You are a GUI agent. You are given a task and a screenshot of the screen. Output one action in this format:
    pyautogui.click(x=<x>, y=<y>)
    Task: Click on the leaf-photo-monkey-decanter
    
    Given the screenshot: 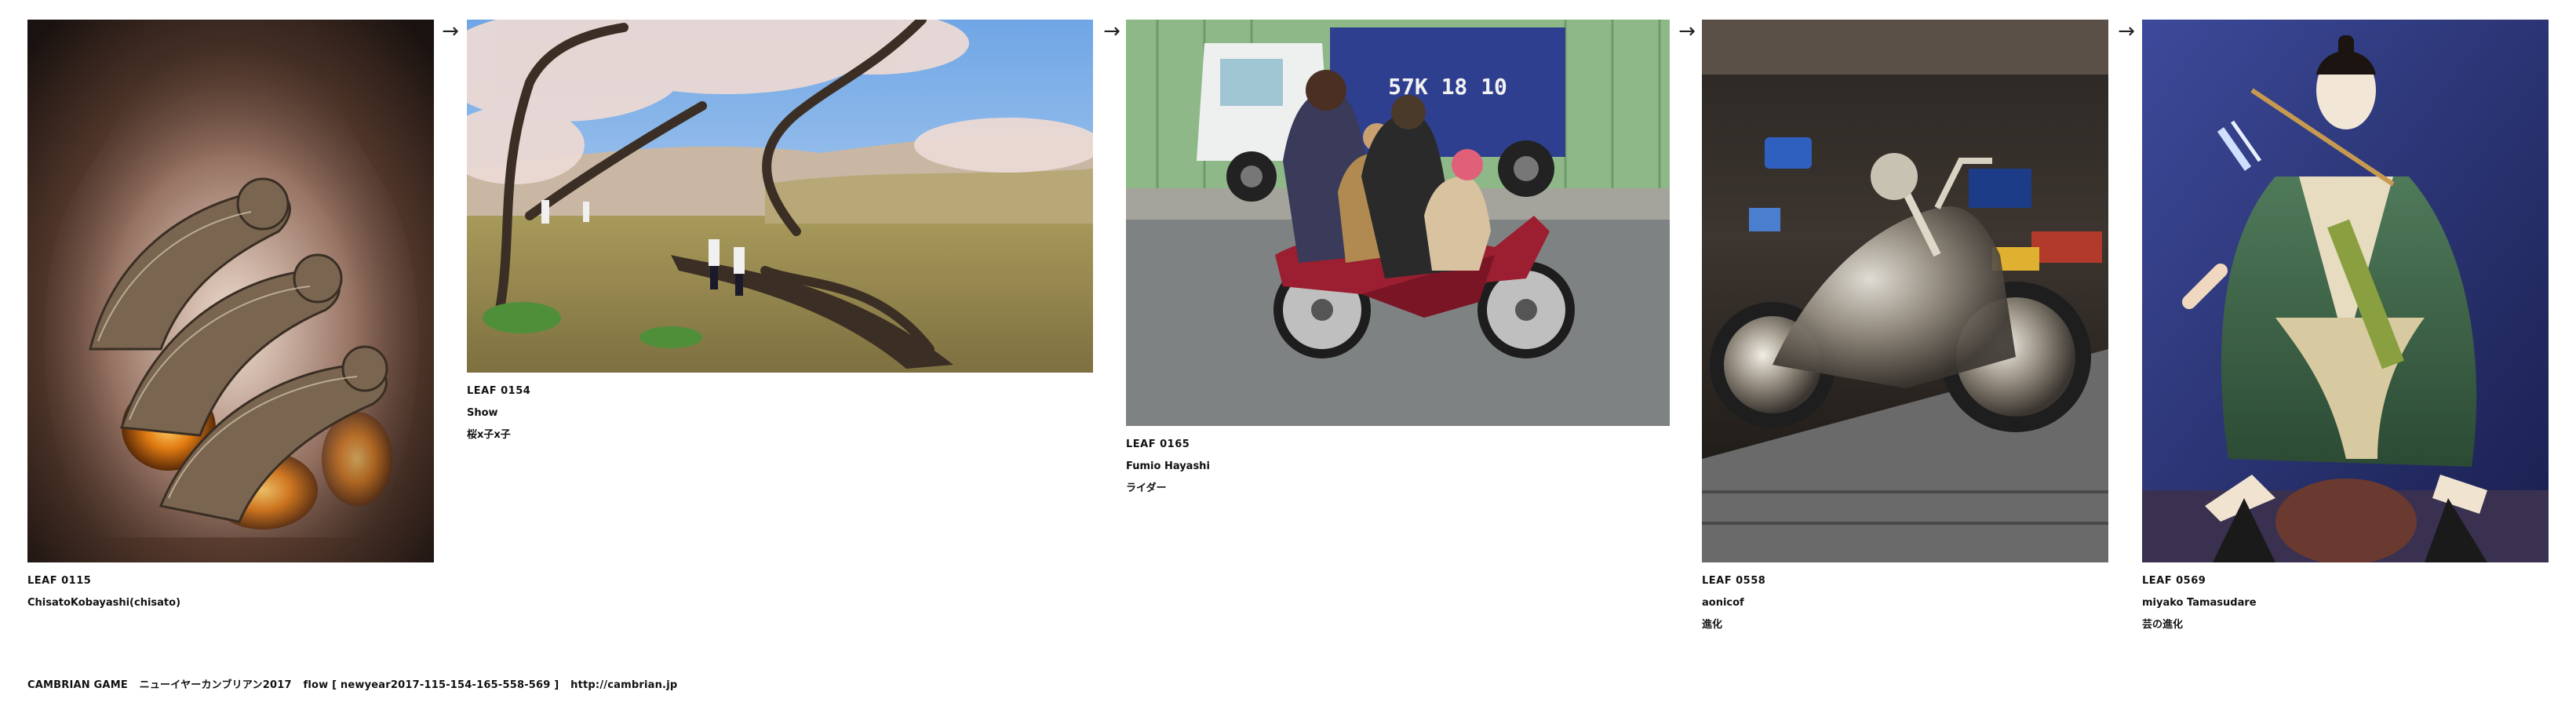 What is the action you would take?
    pyautogui.click(x=230, y=291)
    